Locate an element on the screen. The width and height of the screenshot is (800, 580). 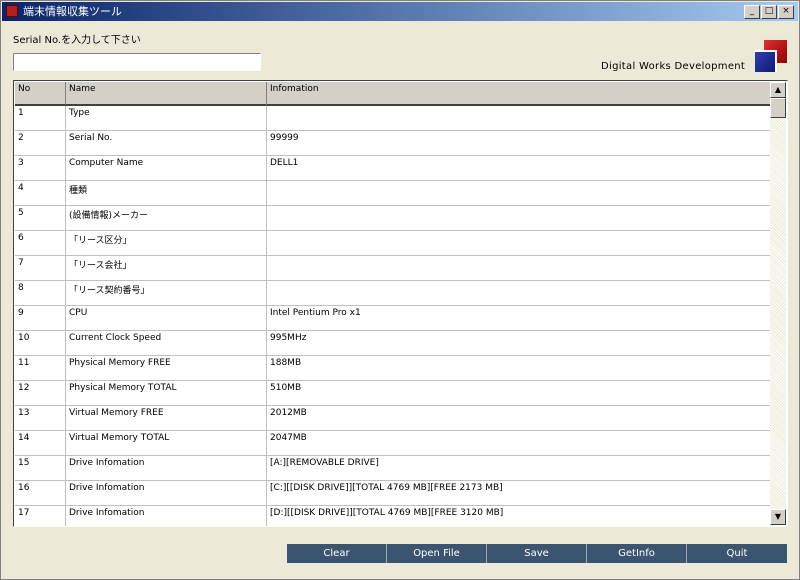
cell-no: 17 is located at coordinates (40, 516).